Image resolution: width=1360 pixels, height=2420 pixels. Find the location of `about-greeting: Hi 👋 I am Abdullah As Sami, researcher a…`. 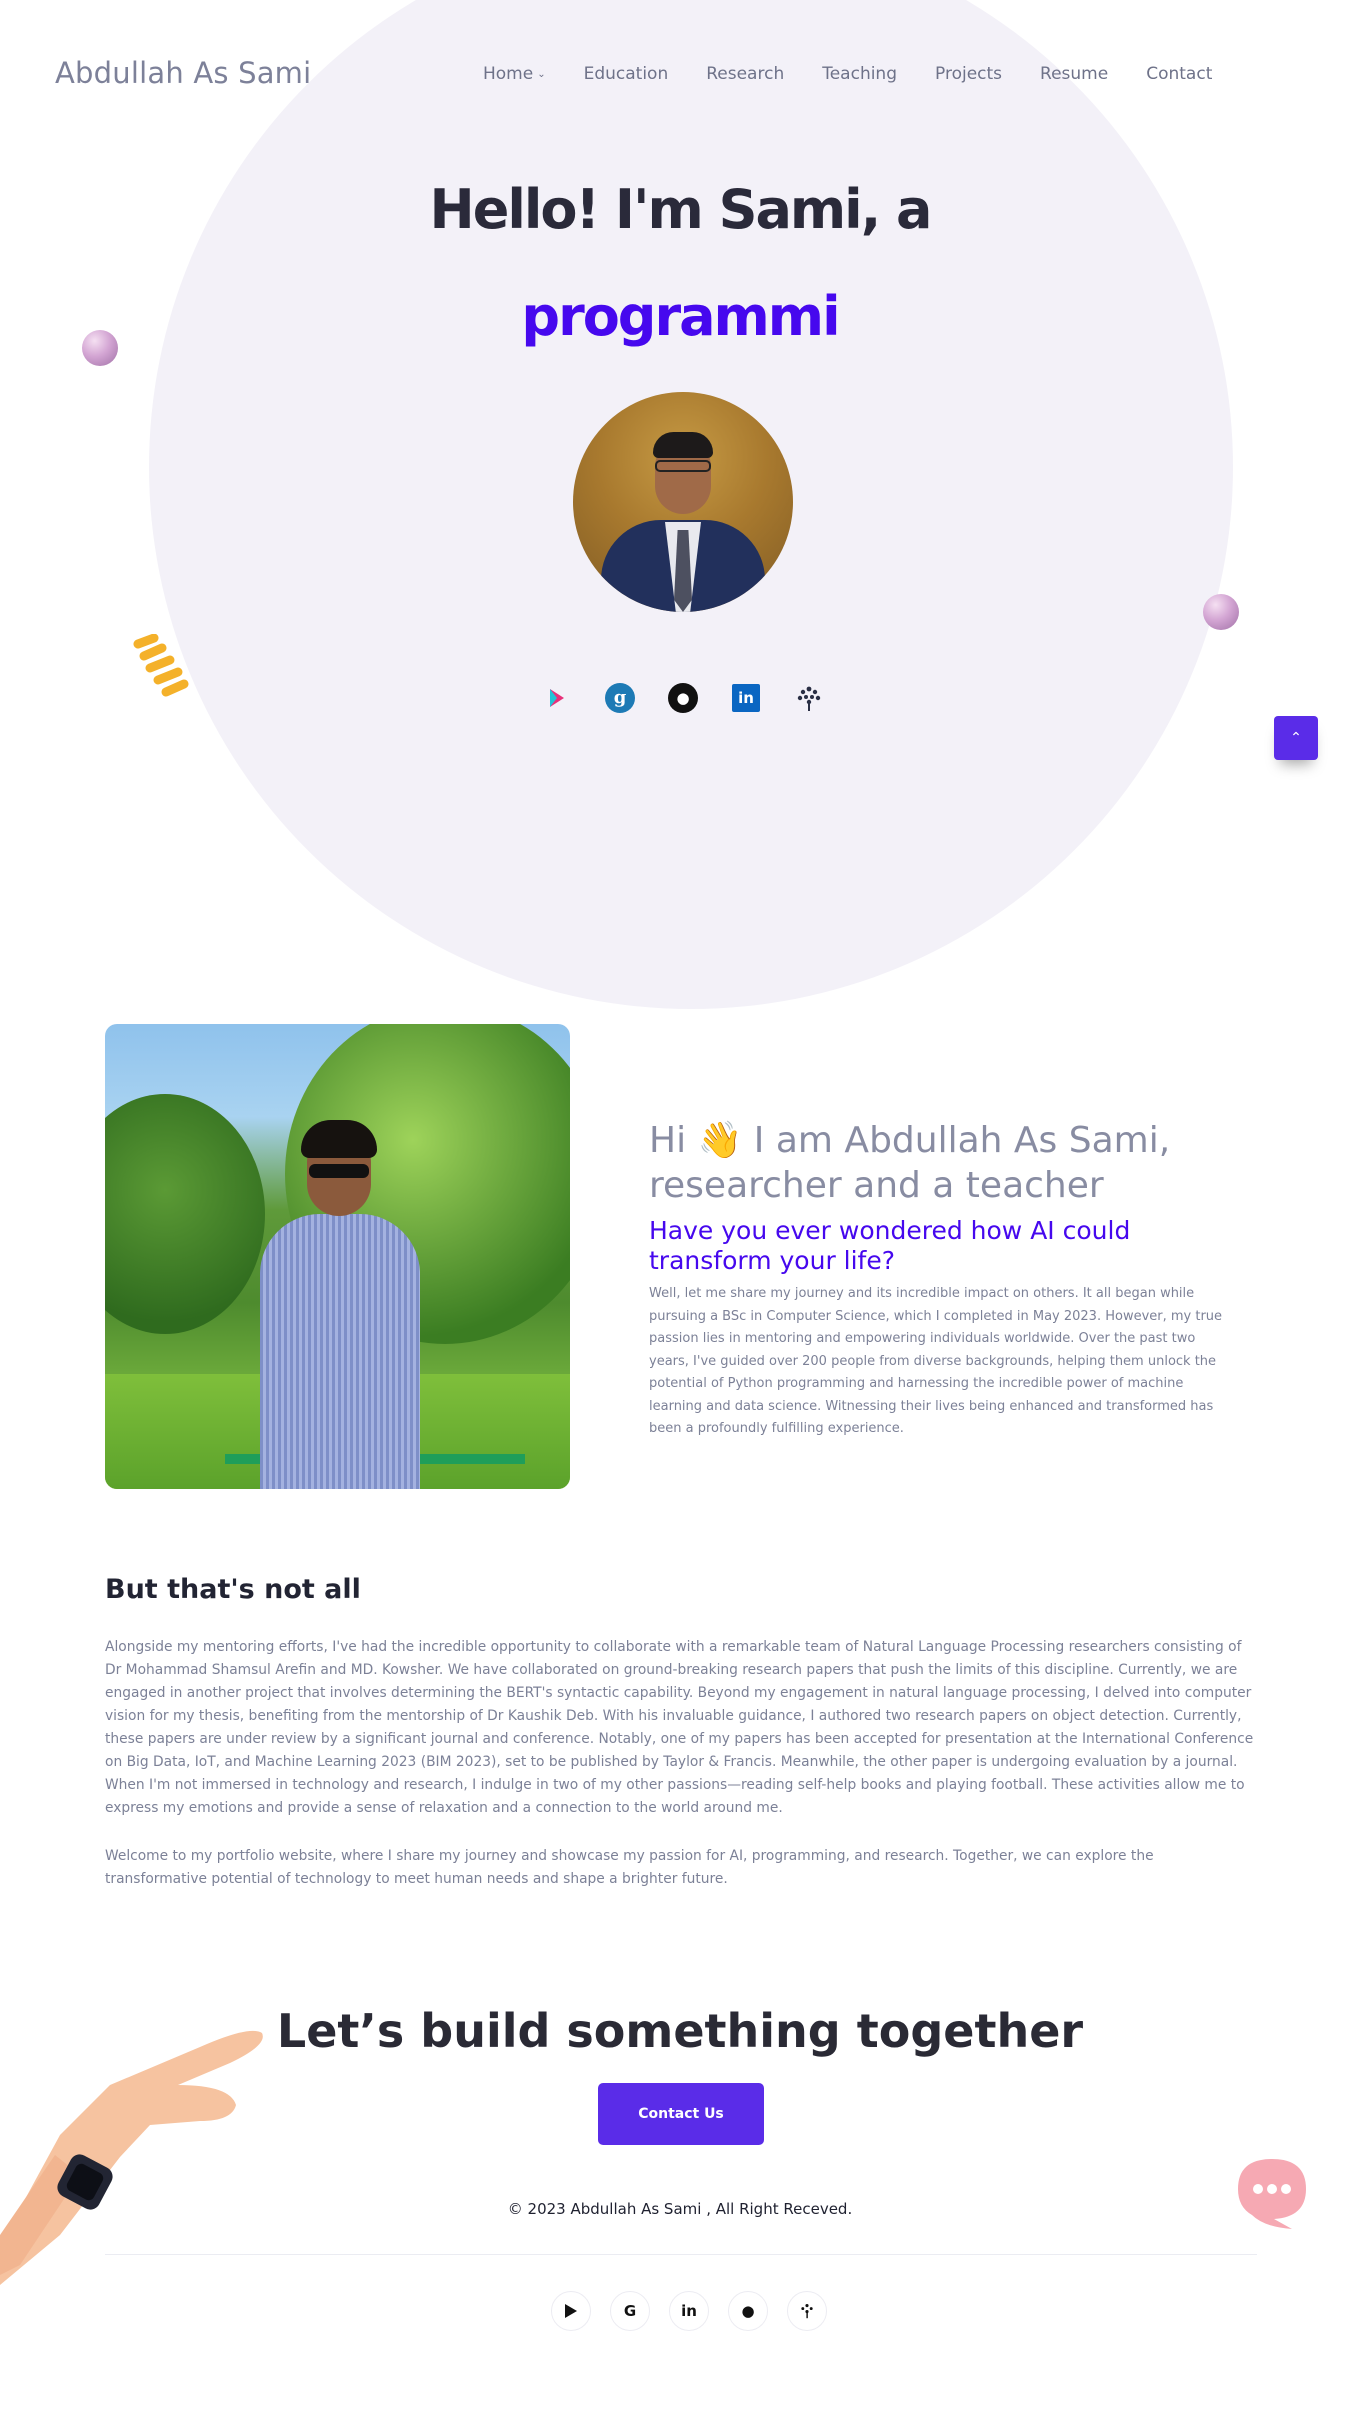

about-greeting: Hi 👋 I am Abdullah As Sami, researcher a… is located at coordinates (959, 1163).